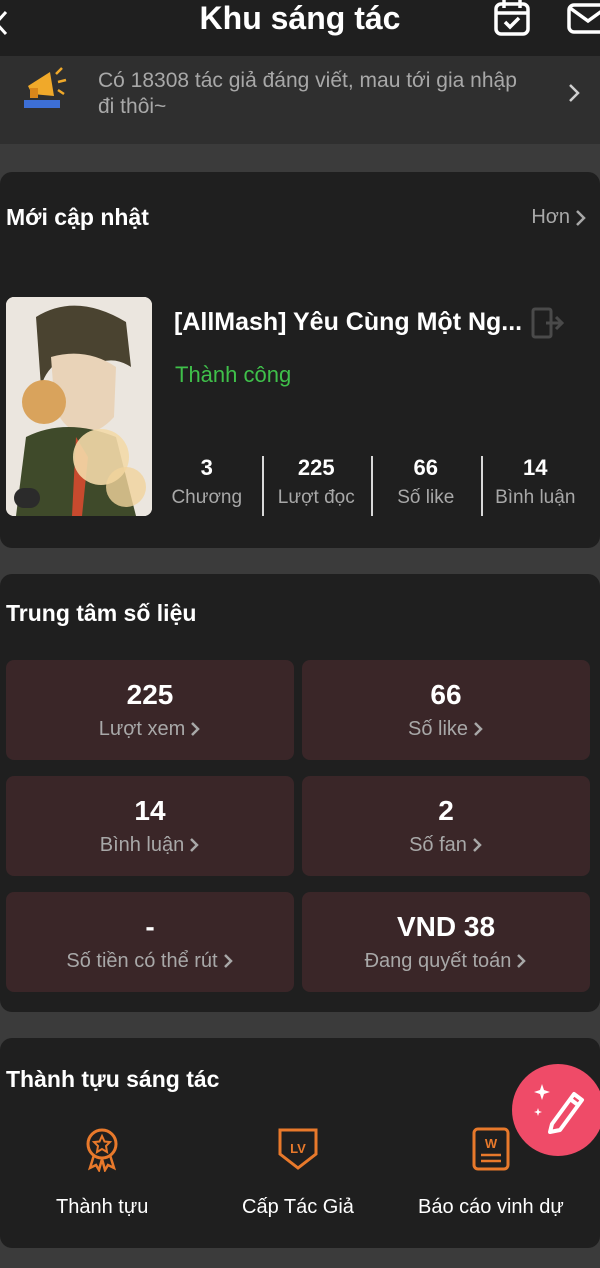 Image resolution: width=600 pixels, height=1268 pixels. I want to click on section-title-updates: Mới cập nhật, so click(77, 217).